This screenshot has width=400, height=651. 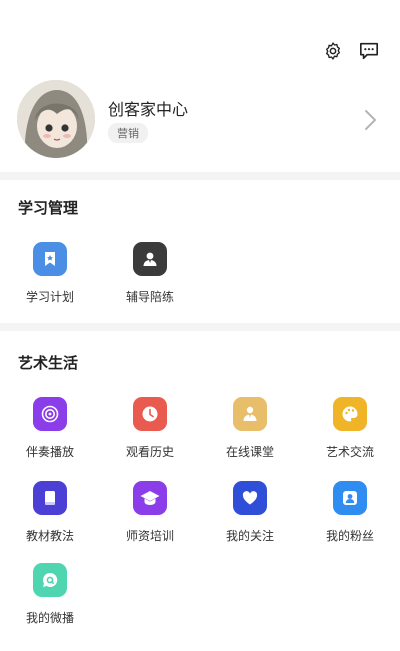 What do you see at coordinates (50, 498) in the screenshot?
I see `book-icon` at bounding box center [50, 498].